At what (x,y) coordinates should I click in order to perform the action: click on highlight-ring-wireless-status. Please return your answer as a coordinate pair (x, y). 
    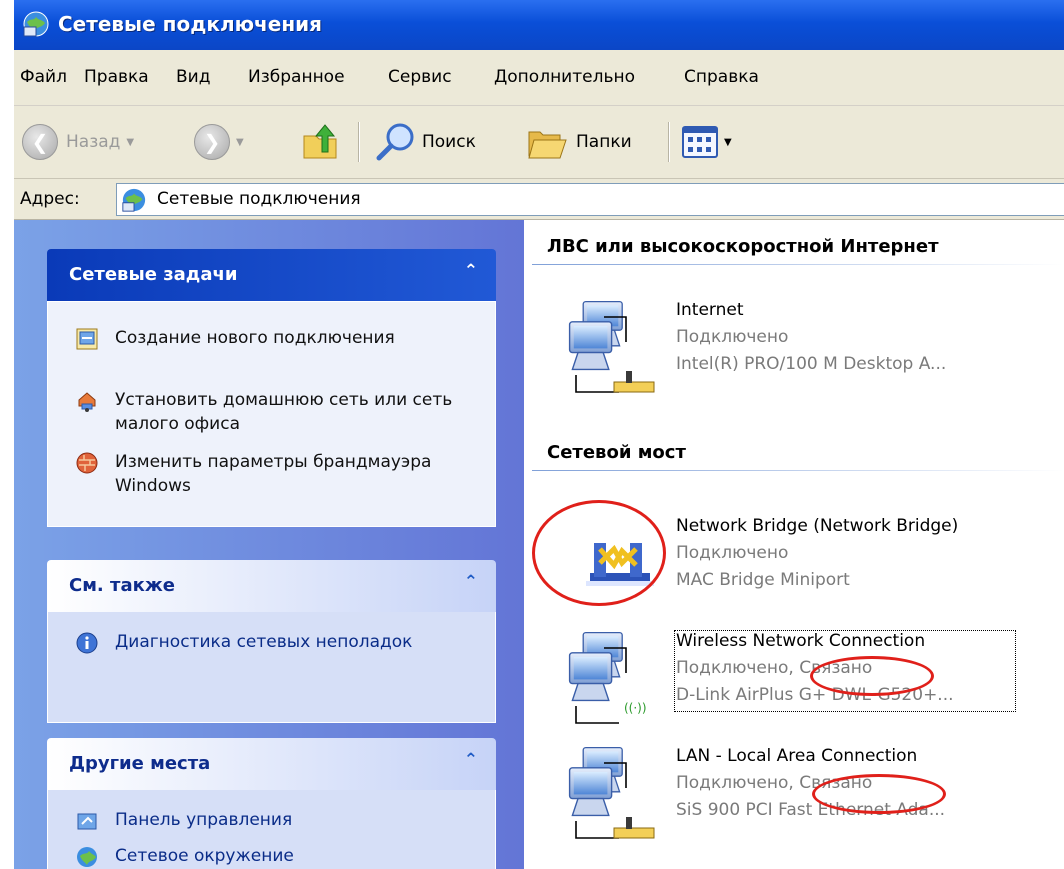
    Looking at the image, I should click on (872, 676).